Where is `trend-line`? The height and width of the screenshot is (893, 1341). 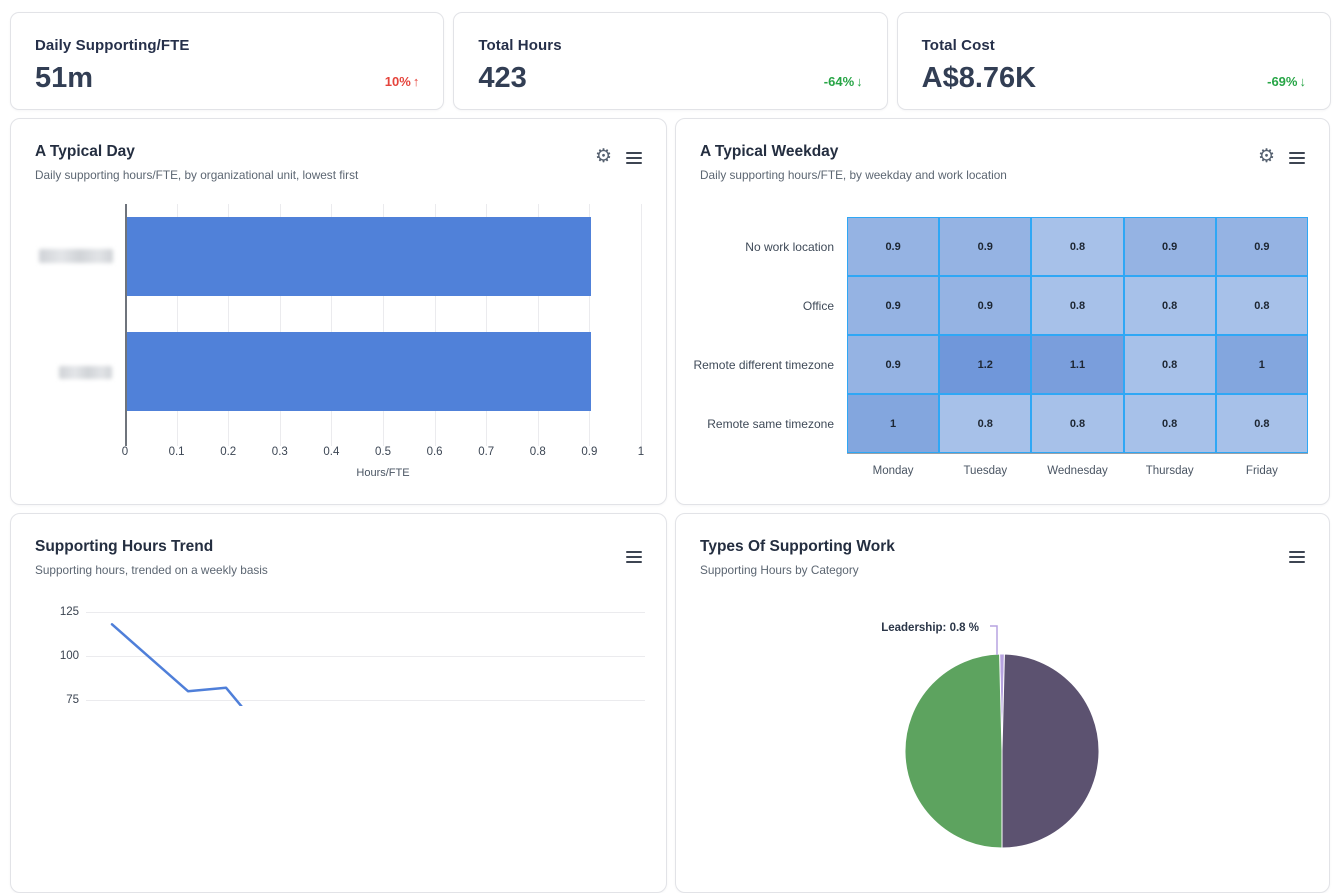
trend-line is located at coordinates (187, 664).